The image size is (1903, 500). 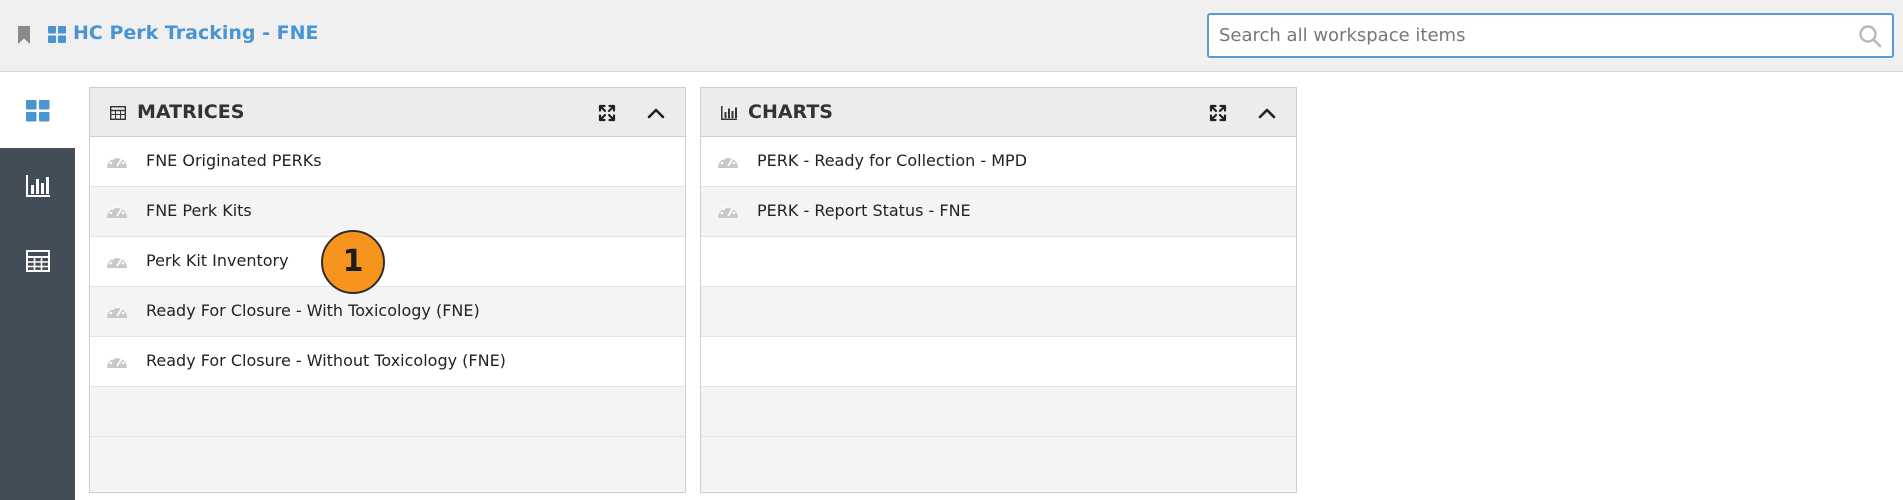 I want to click on list-item: Perk Kit Inventory, so click(x=387, y=262).